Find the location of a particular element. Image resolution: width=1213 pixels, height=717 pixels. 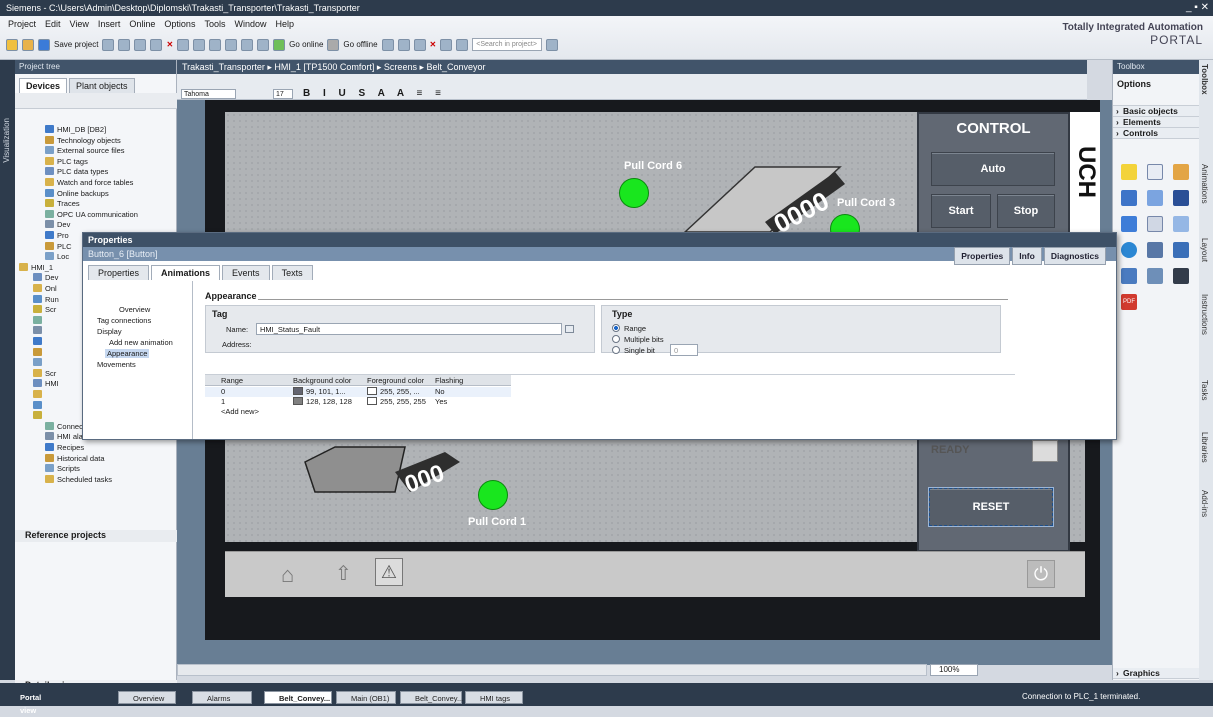

save-project-button: Save project is located at coordinates (76, 44).